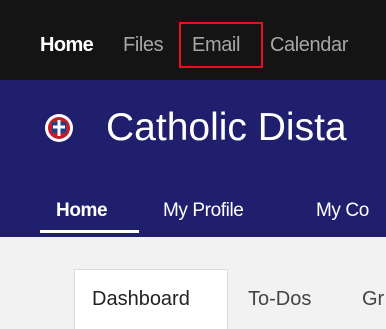 This screenshot has height=329, width=386. Describe the element at coordinates (373, 299) in the screenshot. I see `tab-grades: Gr` at that location.